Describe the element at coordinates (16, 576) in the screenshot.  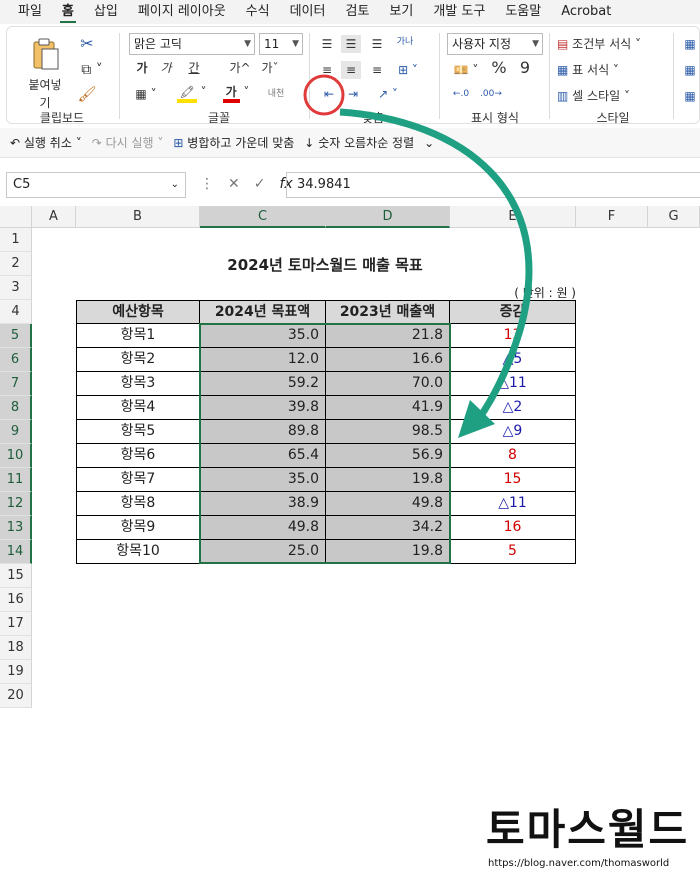
I see `row-header-15: 15` at that location.